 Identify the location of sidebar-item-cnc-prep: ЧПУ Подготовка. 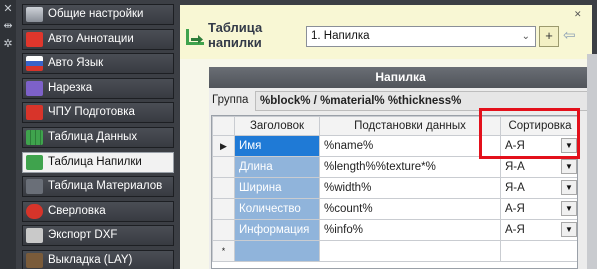
(98, 113).